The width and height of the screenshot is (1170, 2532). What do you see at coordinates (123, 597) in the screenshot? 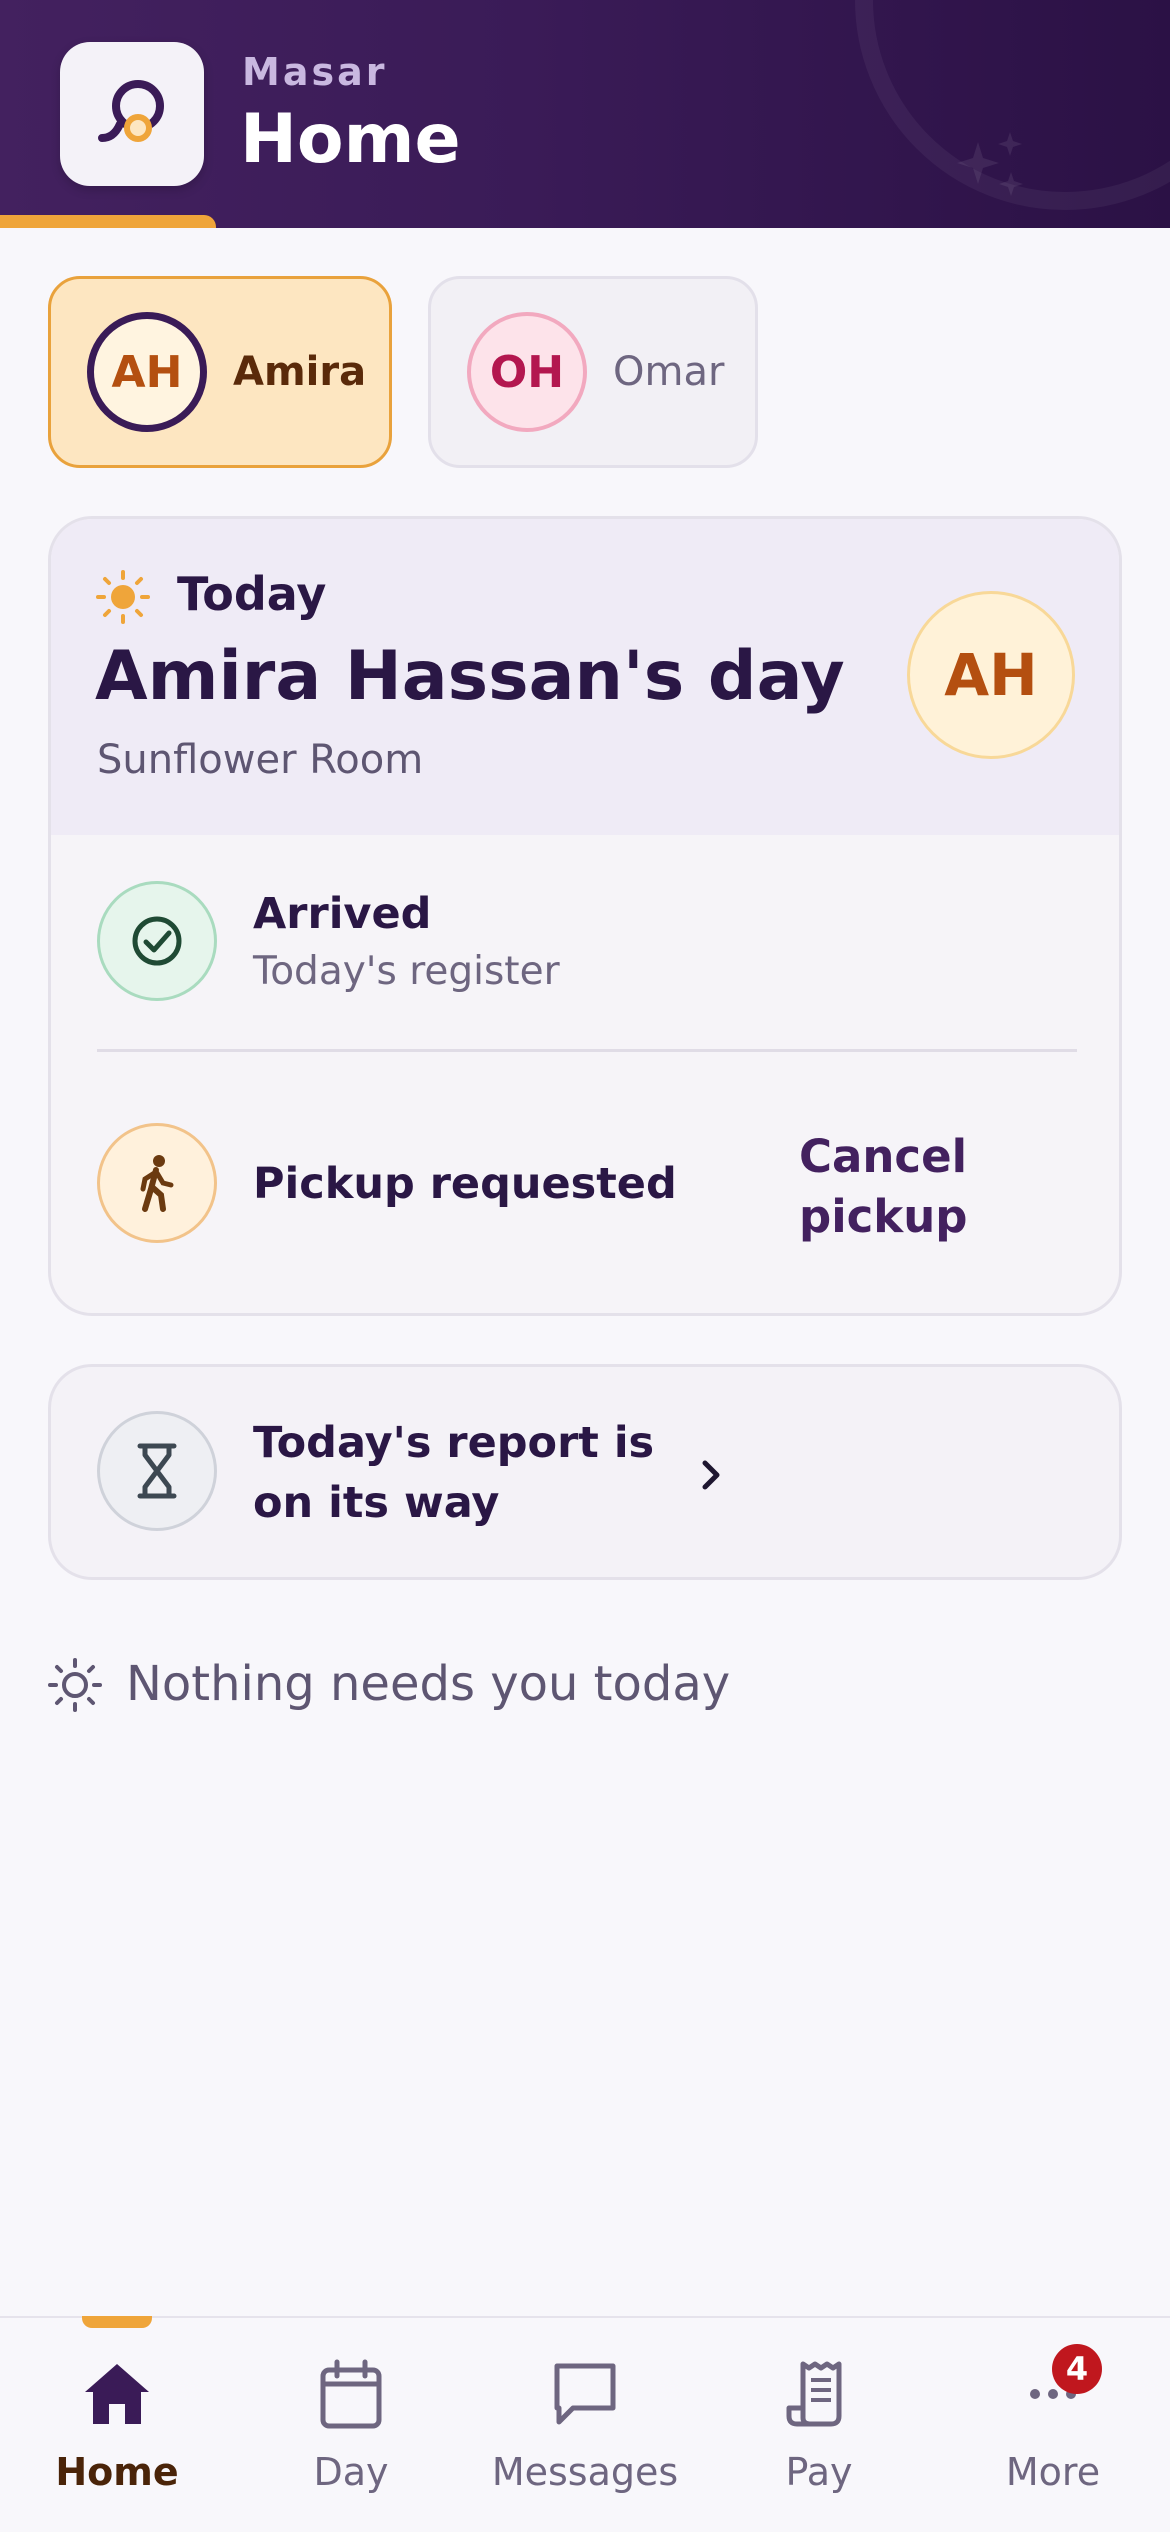
I see `sun-icon` at bounding box center [123, 597].